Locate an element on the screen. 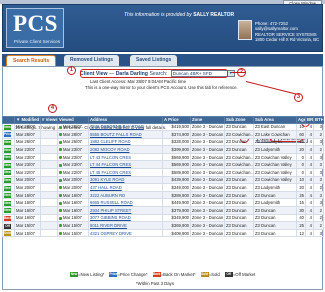  price-cell: $589,900 is located at coordinates (176, 172).